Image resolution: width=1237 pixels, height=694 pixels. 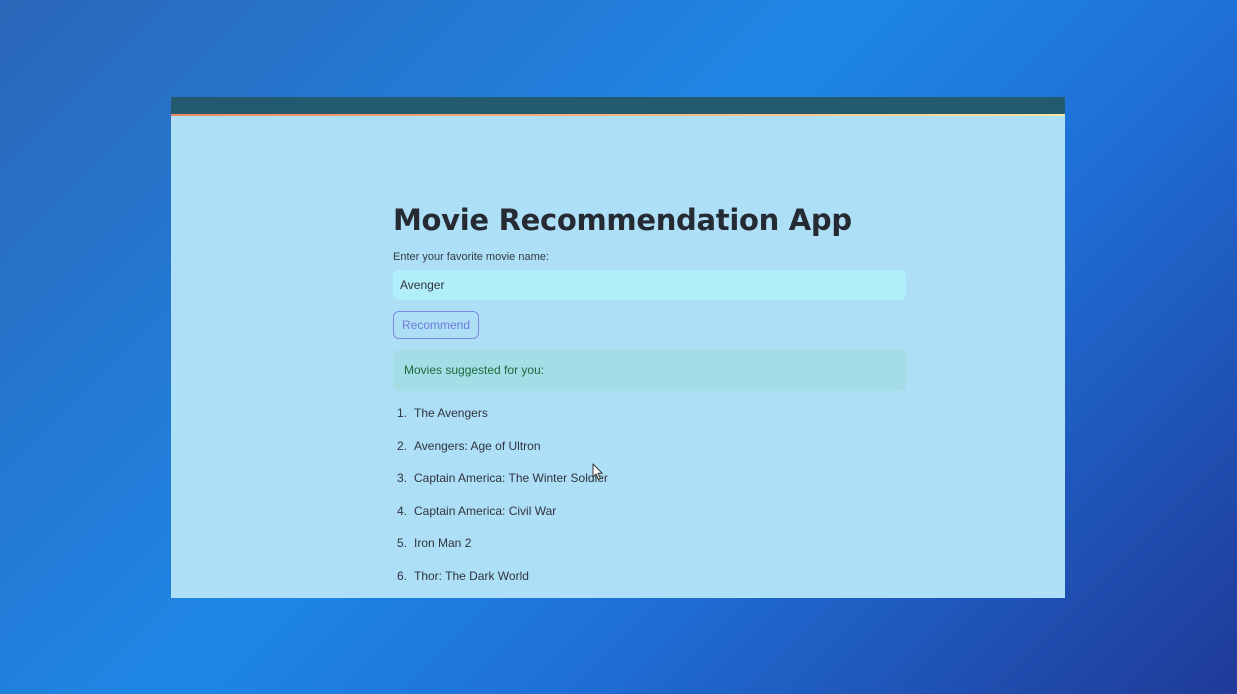 I want to click on list-item-number: 6., so click(x=402, y=575).